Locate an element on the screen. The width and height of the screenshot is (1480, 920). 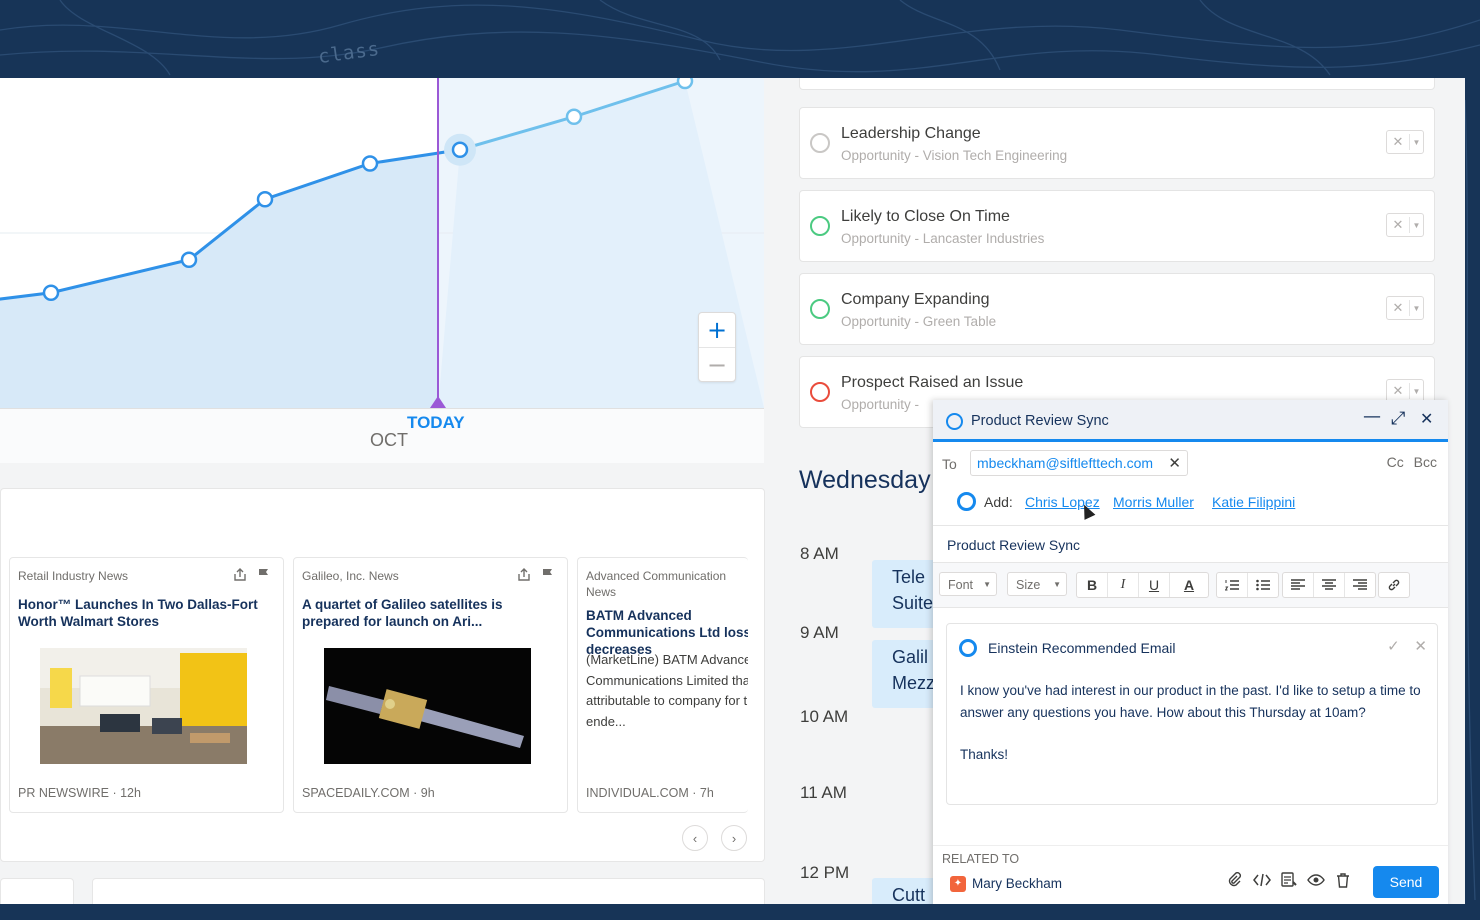
link-icon is located at coordinates (1394, 585).